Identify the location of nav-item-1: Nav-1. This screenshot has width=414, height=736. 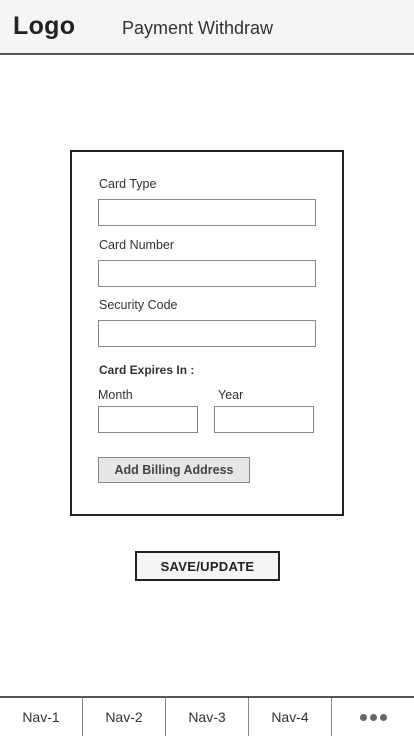
(41, 717).